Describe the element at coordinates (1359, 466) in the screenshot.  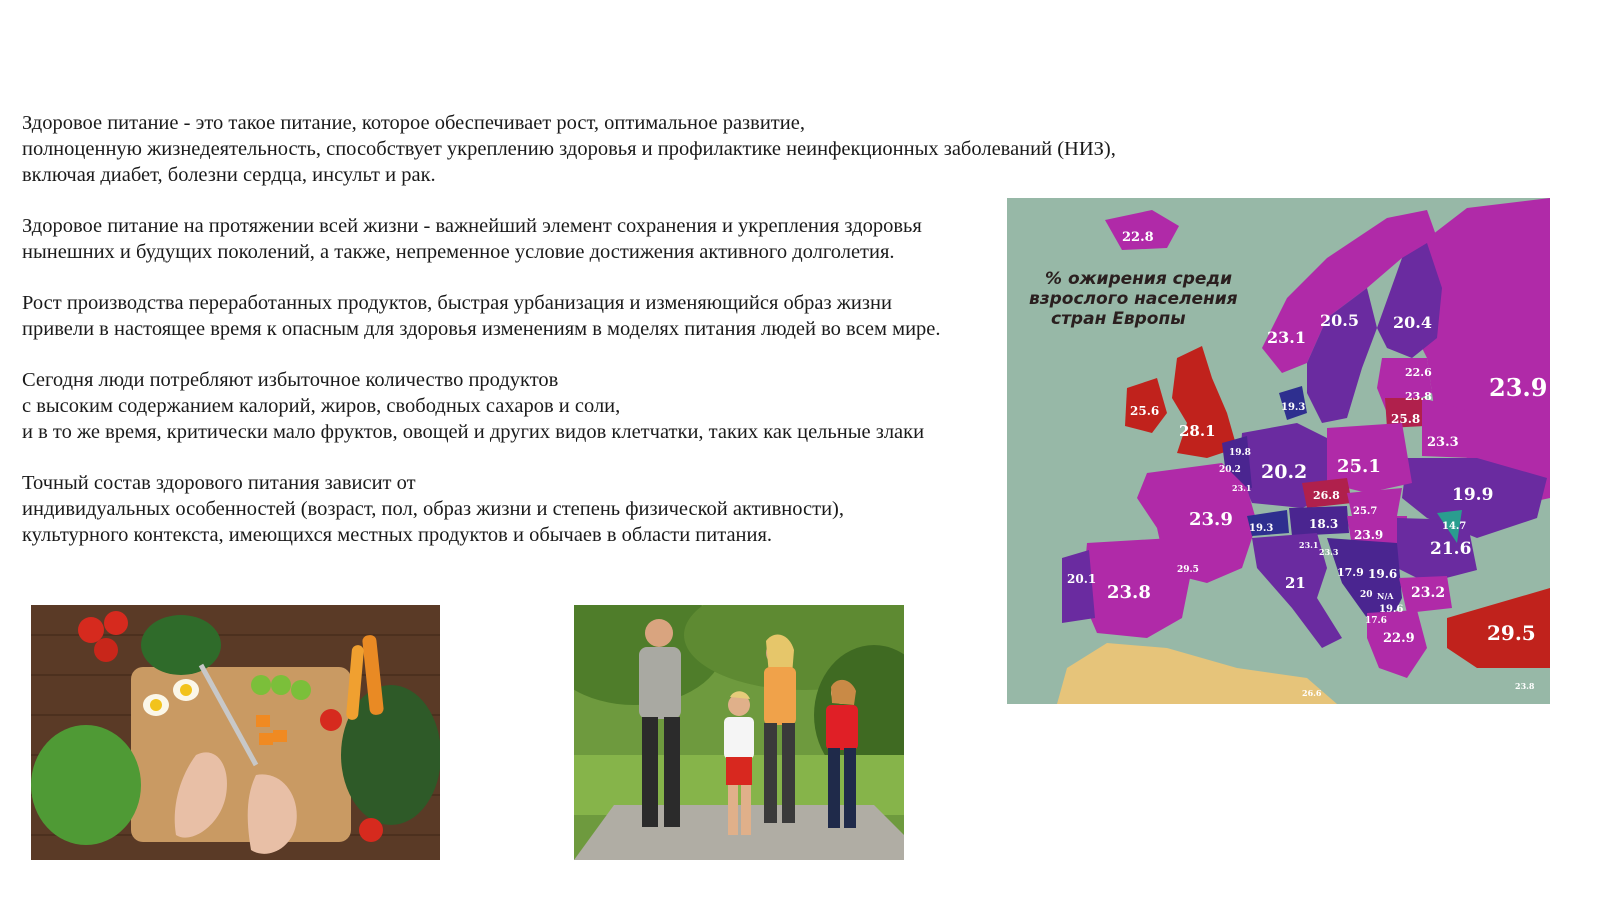
I see `value-poland: 25.1` at that location.